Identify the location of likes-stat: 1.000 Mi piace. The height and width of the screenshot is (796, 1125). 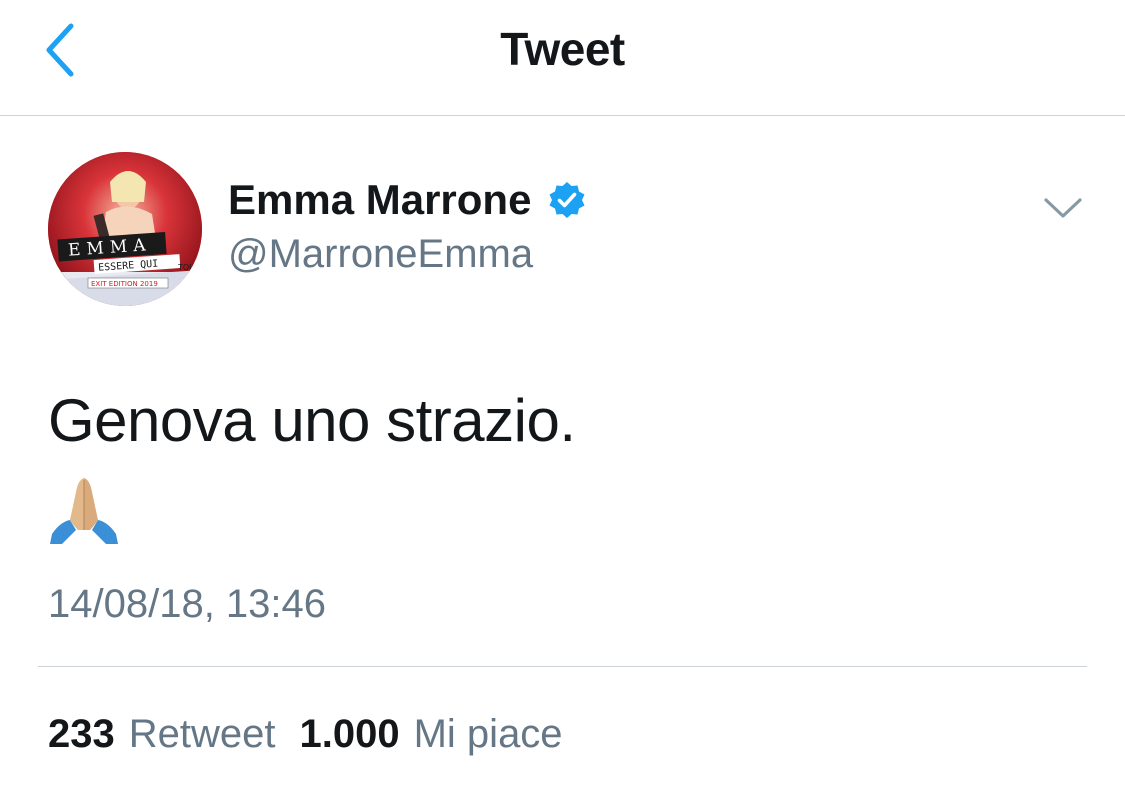
(431, 734).